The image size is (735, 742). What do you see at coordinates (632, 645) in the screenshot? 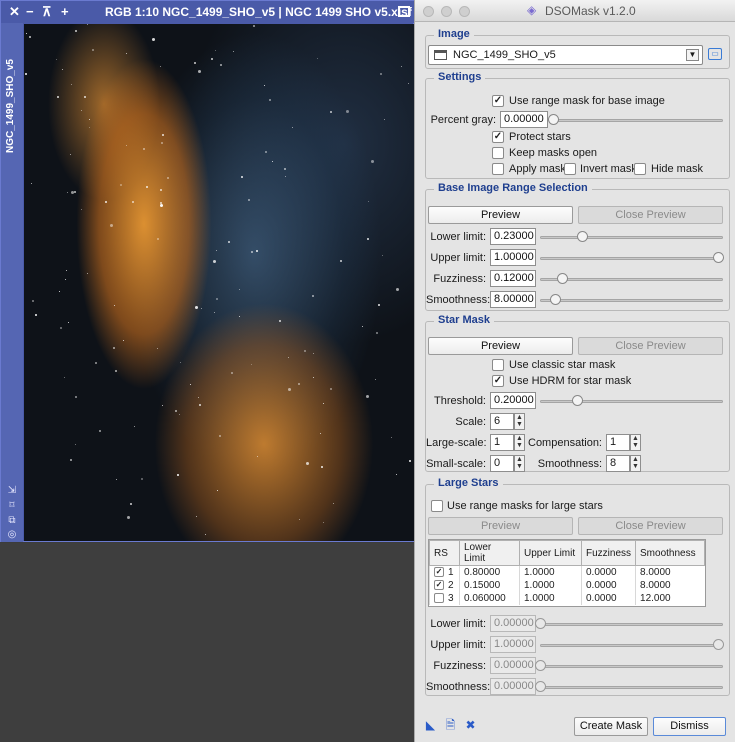
I see `large-upper-slider` at bounding box center [632, 645].